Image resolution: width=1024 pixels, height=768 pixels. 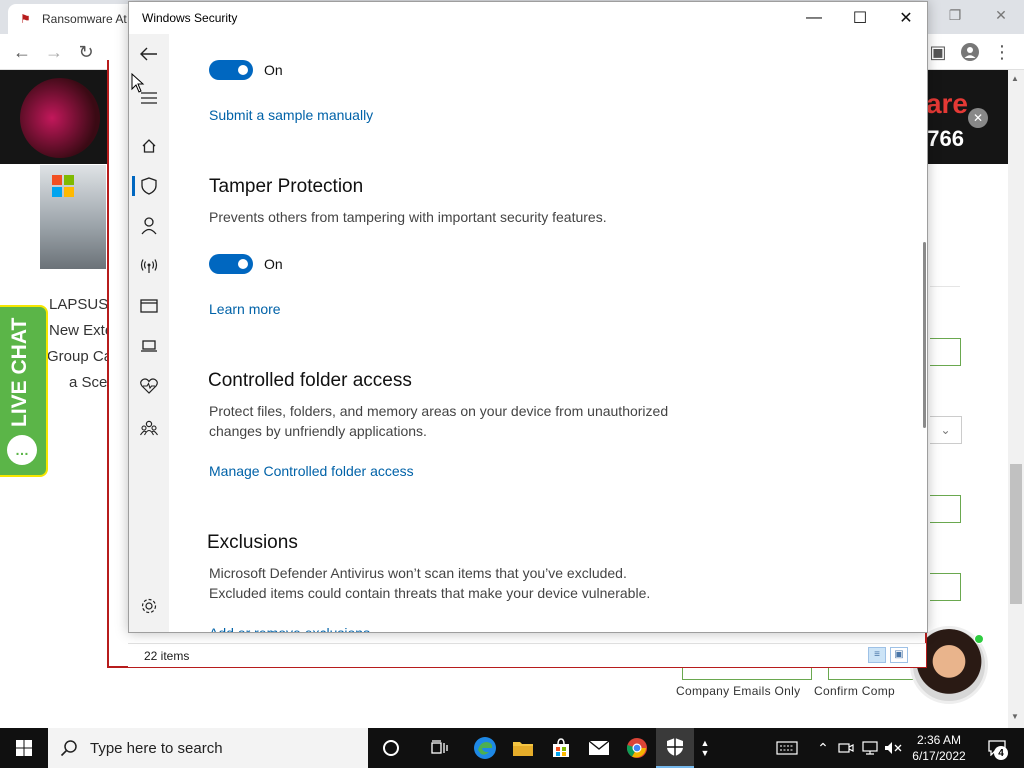 I want to click on learn-more-link: Learn more, so click(x=245, y=309).